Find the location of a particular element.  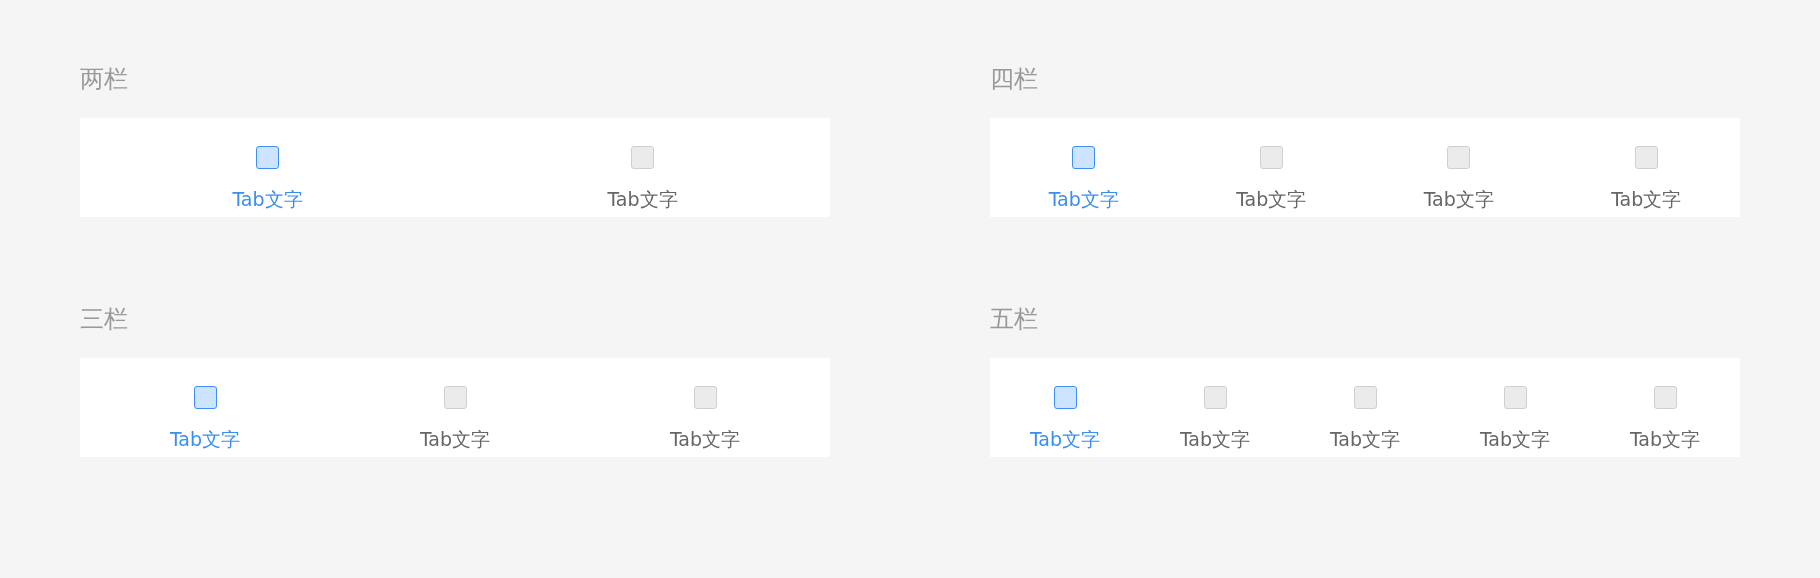

section-title: 两栏 is located at coordinates (104, 79).